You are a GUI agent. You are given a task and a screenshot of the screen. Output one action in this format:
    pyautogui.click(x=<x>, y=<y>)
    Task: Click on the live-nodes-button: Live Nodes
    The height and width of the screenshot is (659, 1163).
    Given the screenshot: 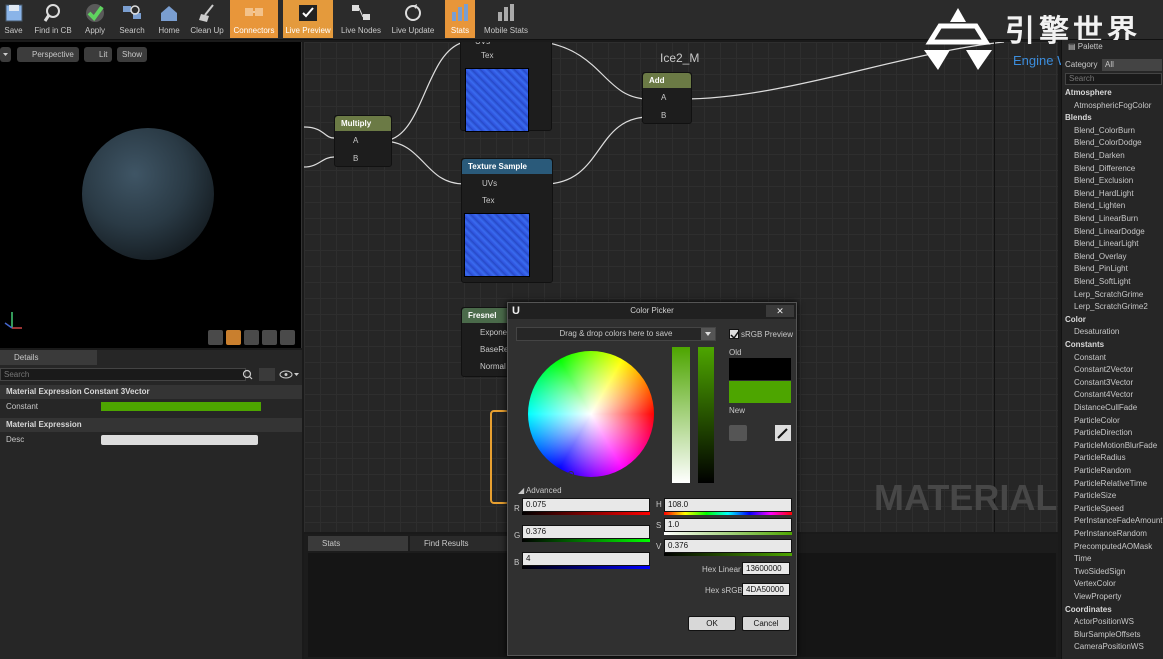 What is the action you would take?
    pyautogui.click(x=361, y=19)
    